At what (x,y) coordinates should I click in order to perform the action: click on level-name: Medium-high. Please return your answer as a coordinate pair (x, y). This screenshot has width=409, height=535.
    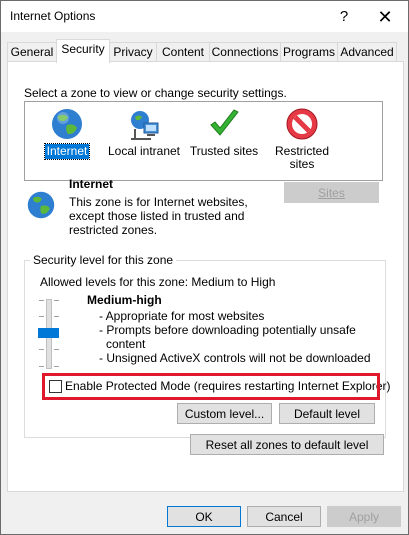
    Looking at the image, I should click on (124, 300).